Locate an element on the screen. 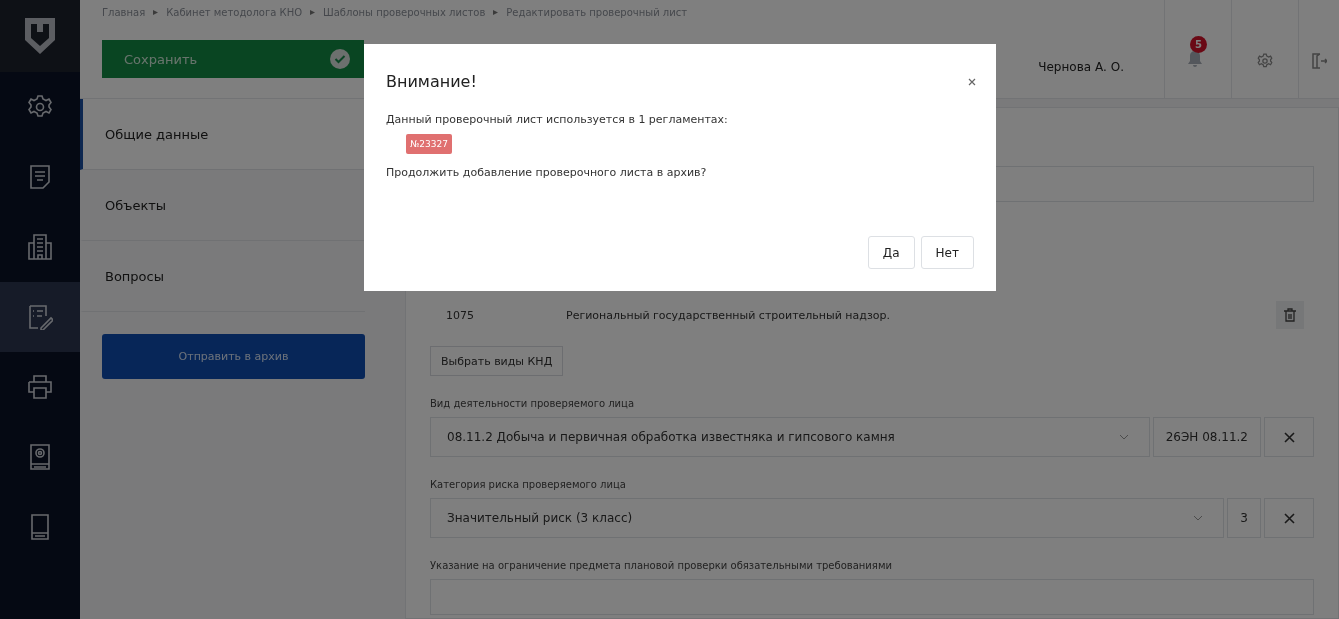  knd-name: Региональный государственный строительный надзор. is located at coordinates (728, 315).